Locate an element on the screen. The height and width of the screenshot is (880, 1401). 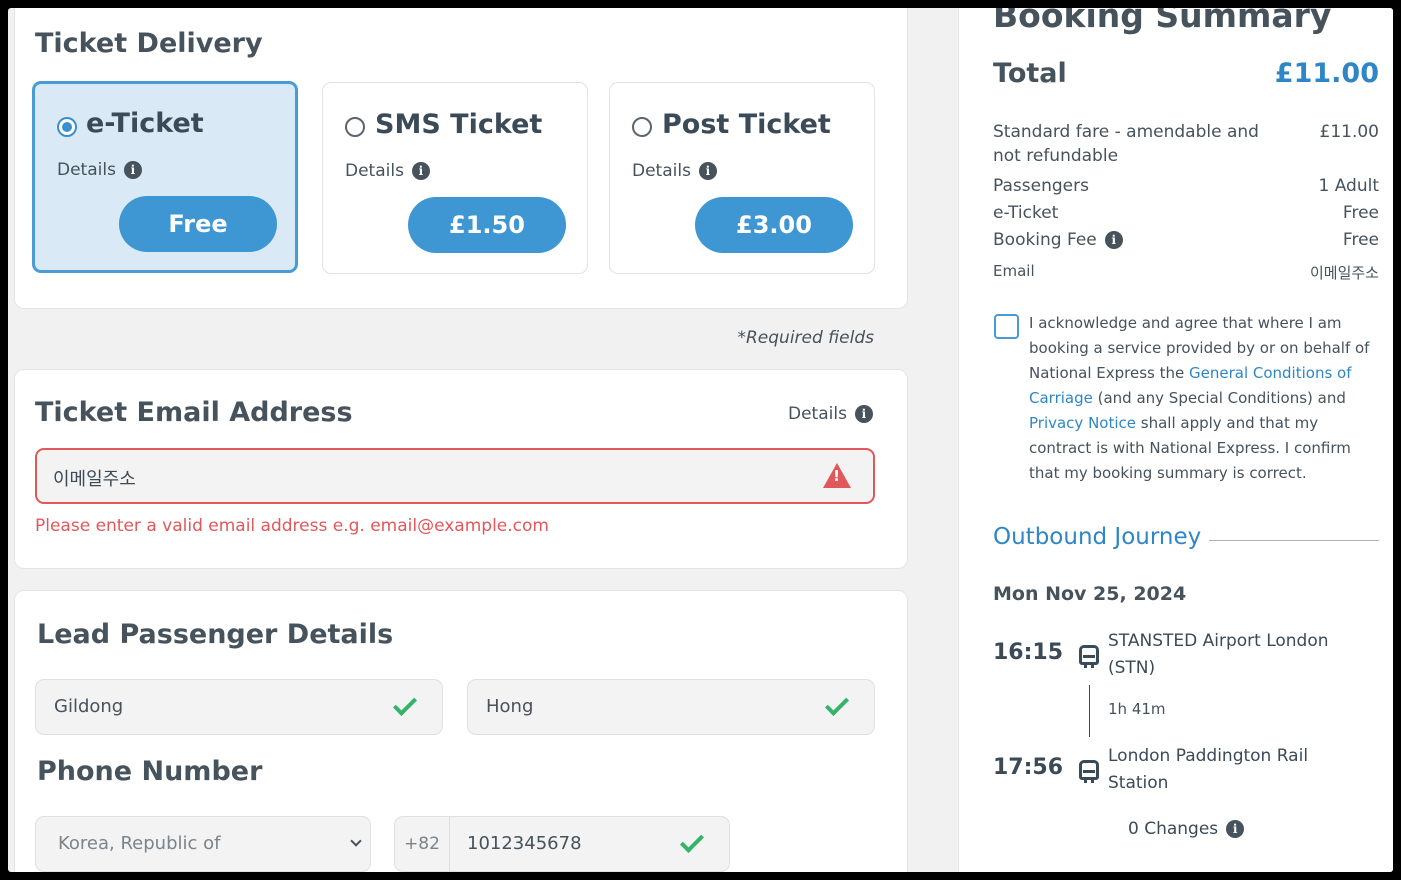
email-input: 이메일주소 ! is located at coordinates (455, 476).